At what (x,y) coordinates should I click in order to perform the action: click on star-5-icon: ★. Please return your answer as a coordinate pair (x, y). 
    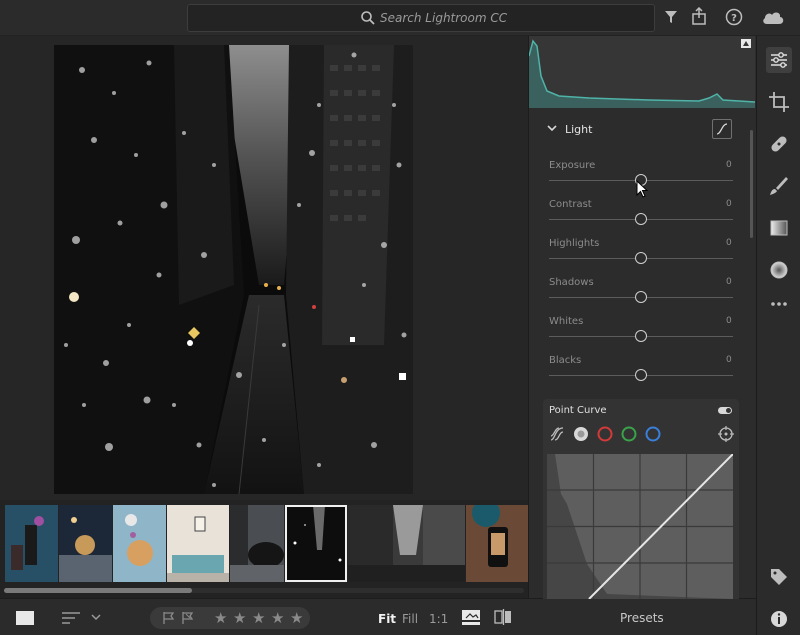
    Looking at the image, I should click on (296, 618).